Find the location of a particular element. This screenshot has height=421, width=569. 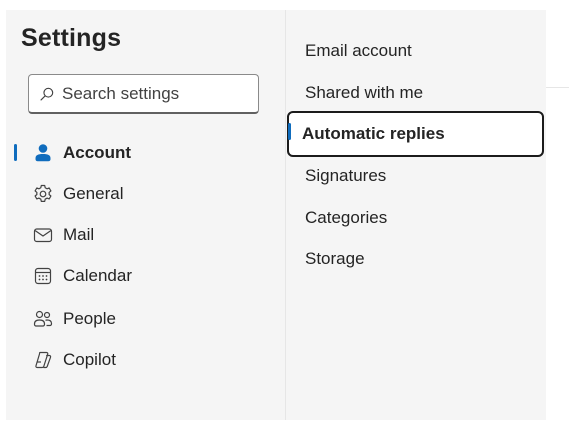

nav-item-account: Account is located at coordinates (144, 153).